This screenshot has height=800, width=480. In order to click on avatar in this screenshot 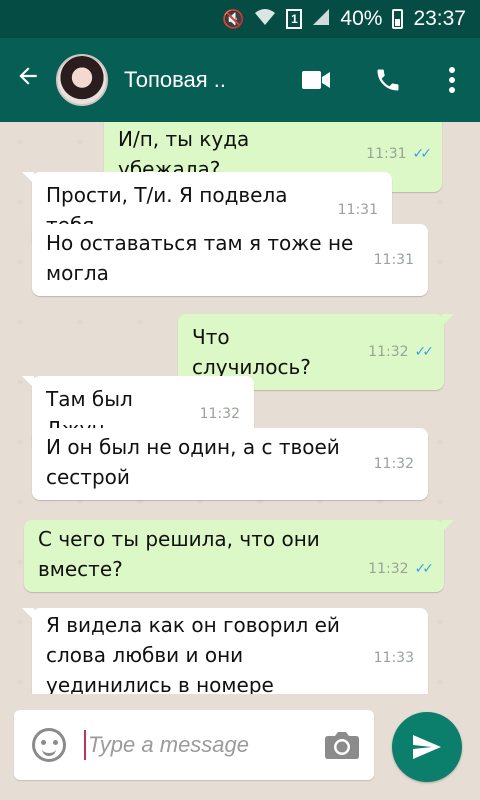, I will do `click(82, 80)`.